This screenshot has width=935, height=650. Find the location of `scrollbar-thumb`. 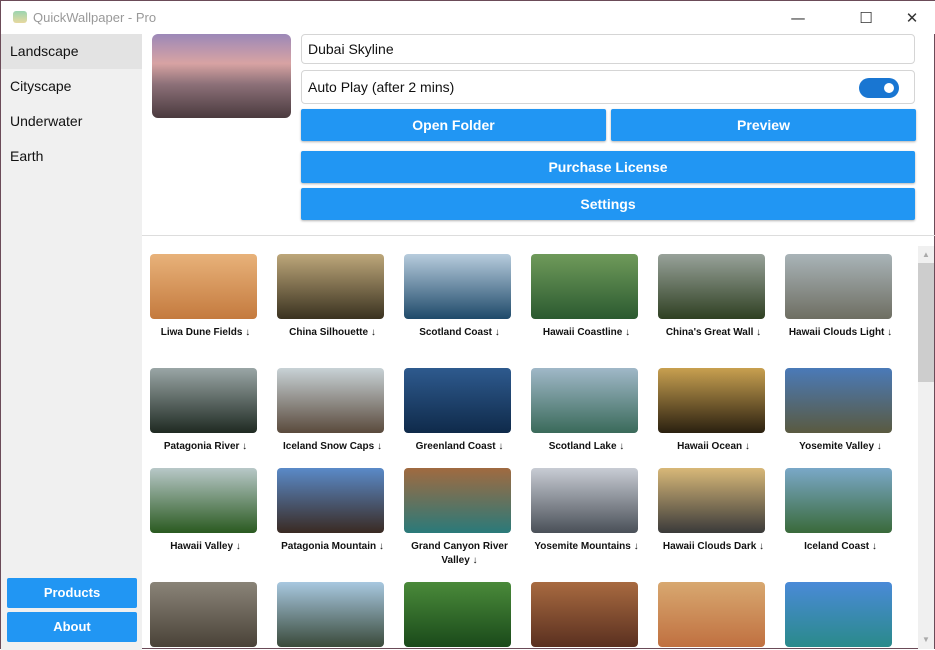

scrollbar-thumb is located at coordinates (926, 322).